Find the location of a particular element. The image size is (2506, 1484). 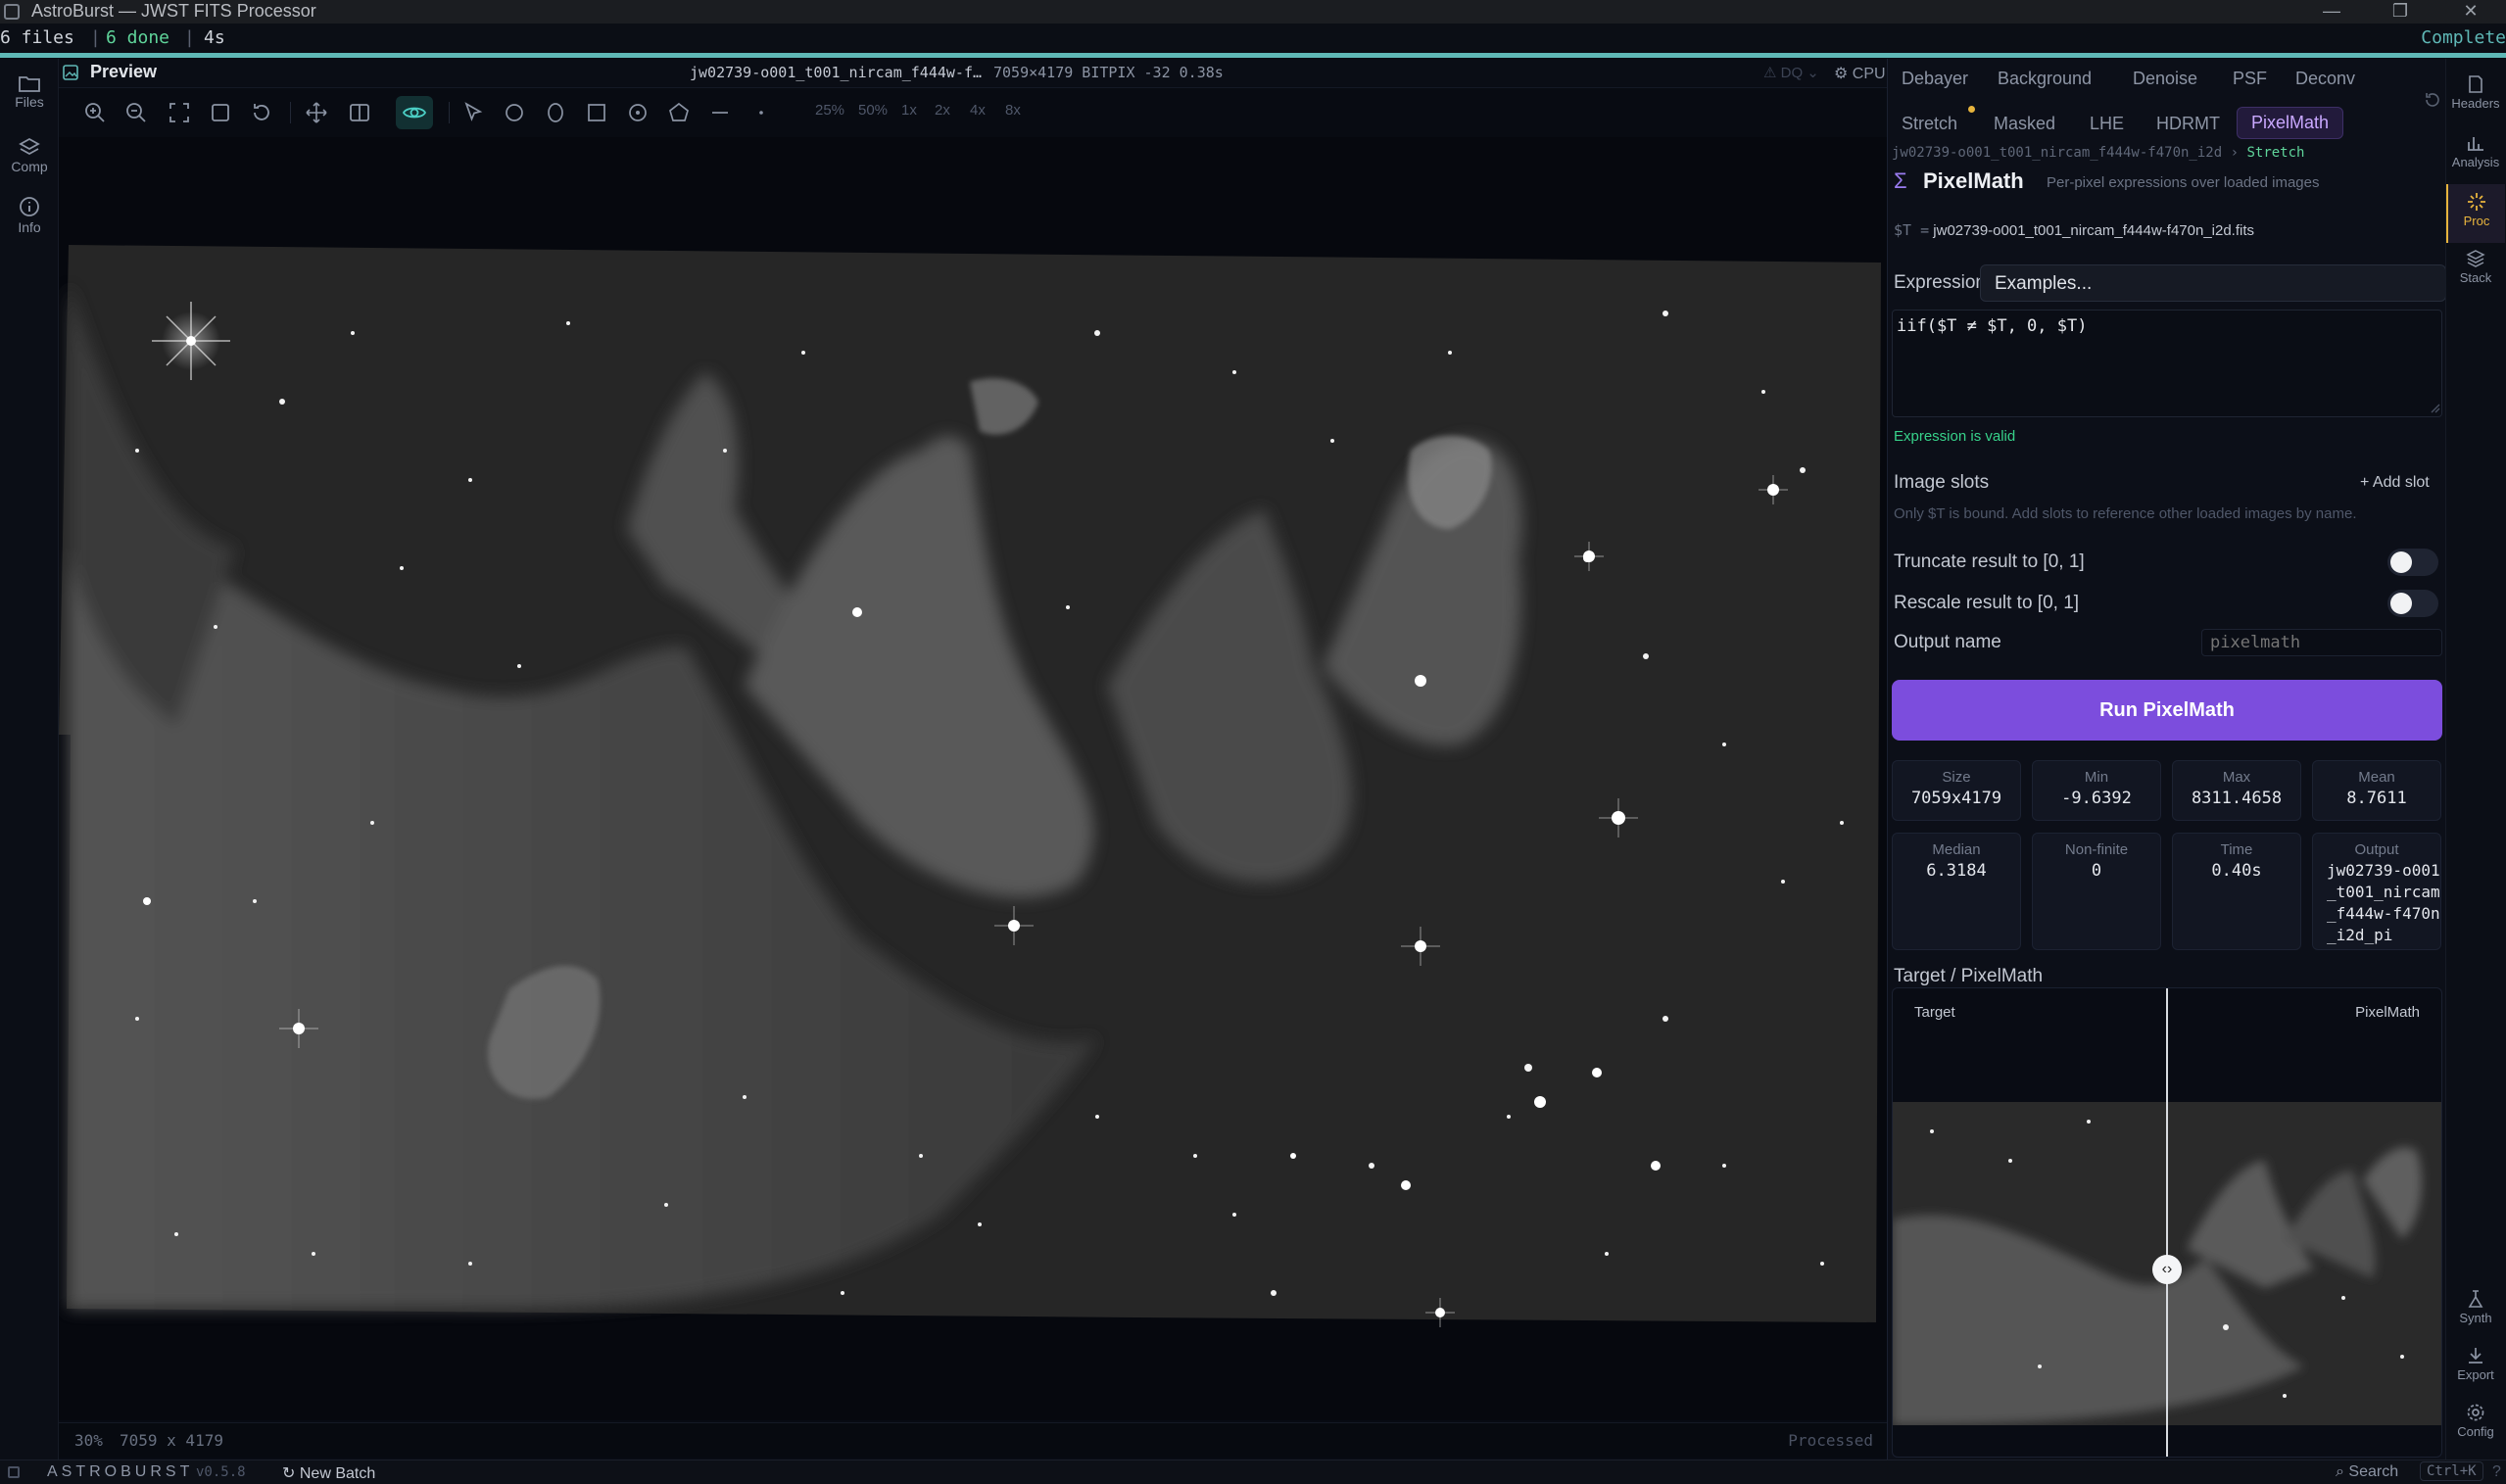

stat-min-key: Min is located at coordinates (2096, 777).